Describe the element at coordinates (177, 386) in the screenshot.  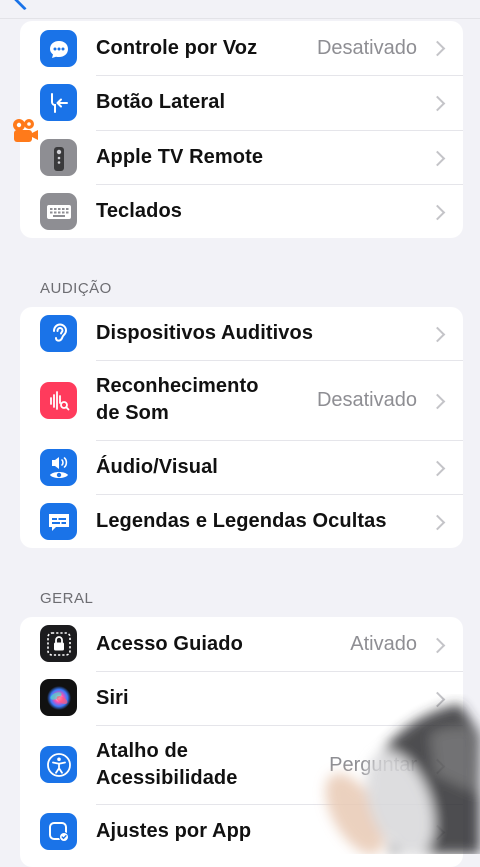
I see `row-label-line-1: Reconhecimento` at that location.